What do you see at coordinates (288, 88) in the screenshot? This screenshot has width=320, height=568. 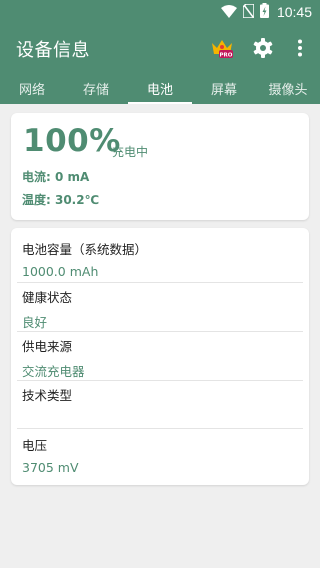 I see `tab-camera: 摄像头` at bounding box center [288, 88].